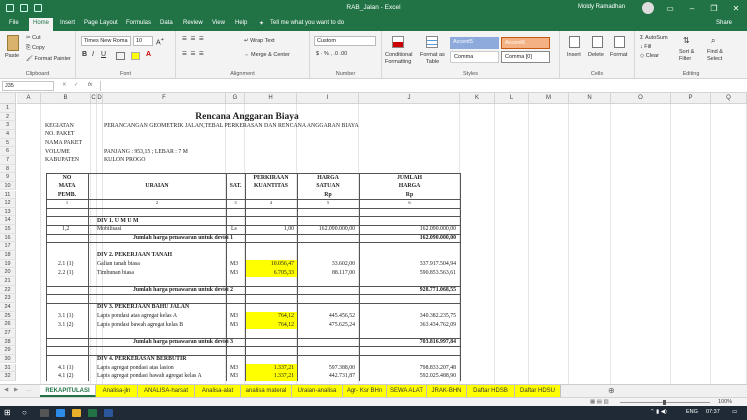  I want to click on sort-filter-sub: Filter, so click(685, 59).